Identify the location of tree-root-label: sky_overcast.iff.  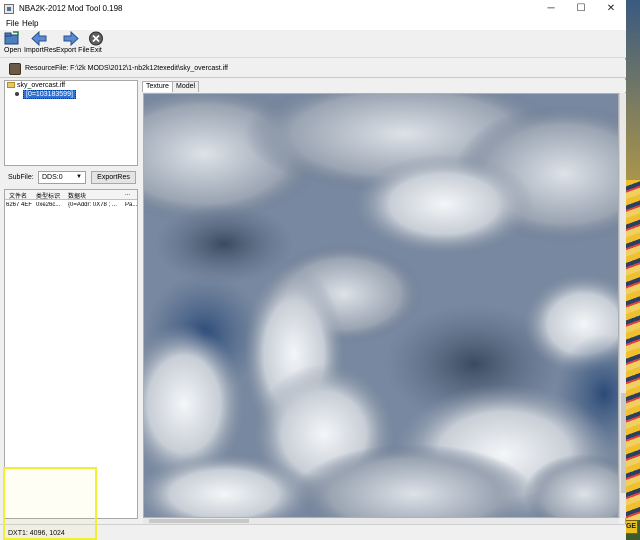
(41, 85).